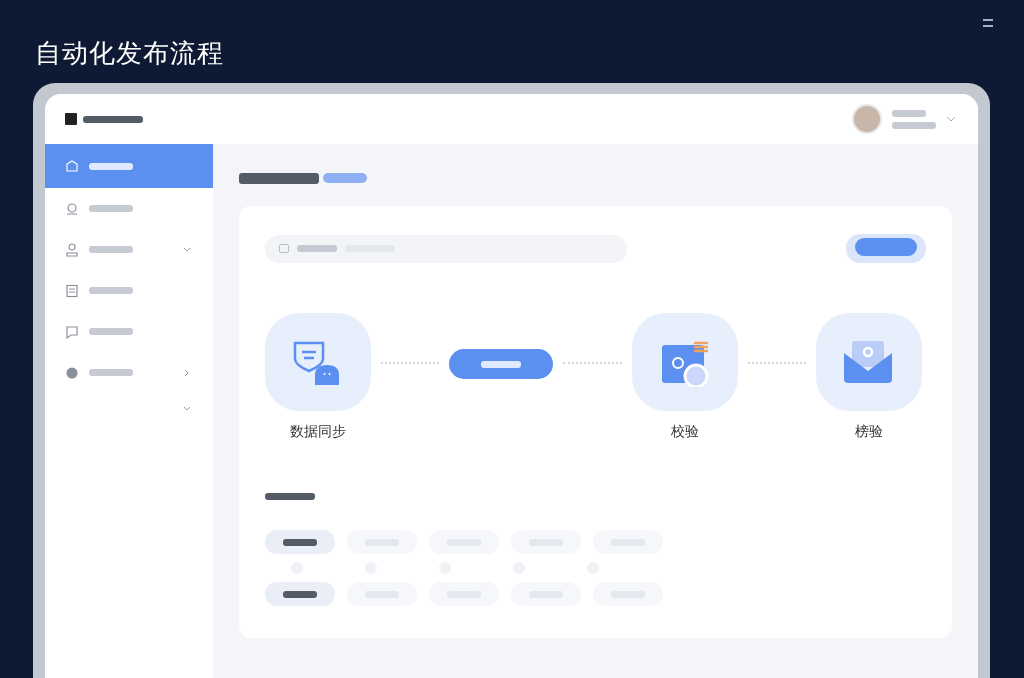 The width and height of the screenshot is (1024, 678). I want to click on step-label: 数据同步, so click(318, 432).